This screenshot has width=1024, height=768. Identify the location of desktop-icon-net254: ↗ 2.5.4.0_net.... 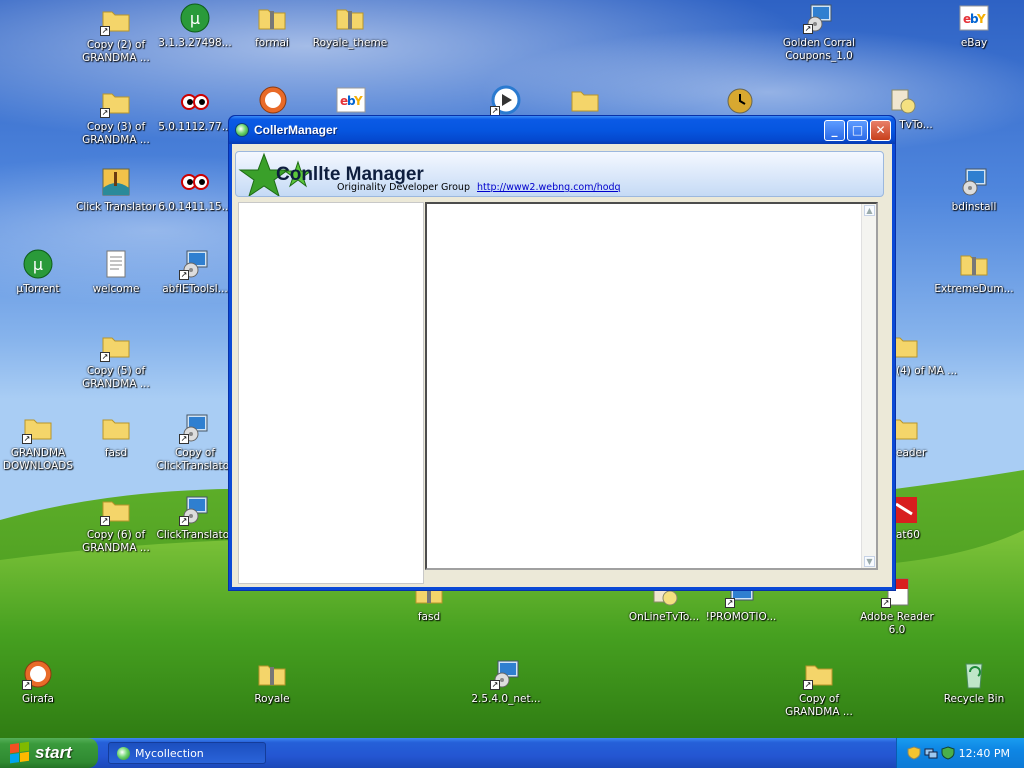
(506, 682).